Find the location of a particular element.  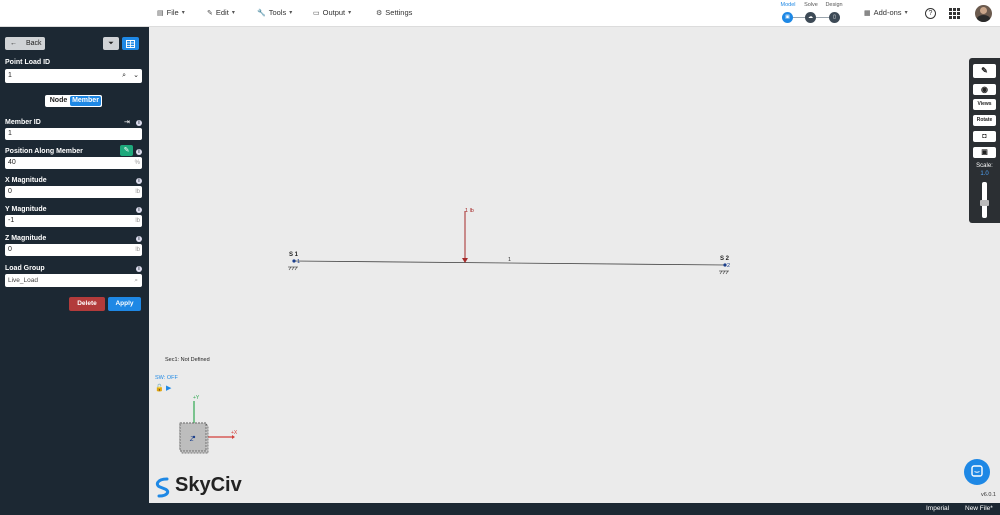

support-2-symbol is located at coordinates (724, 272).